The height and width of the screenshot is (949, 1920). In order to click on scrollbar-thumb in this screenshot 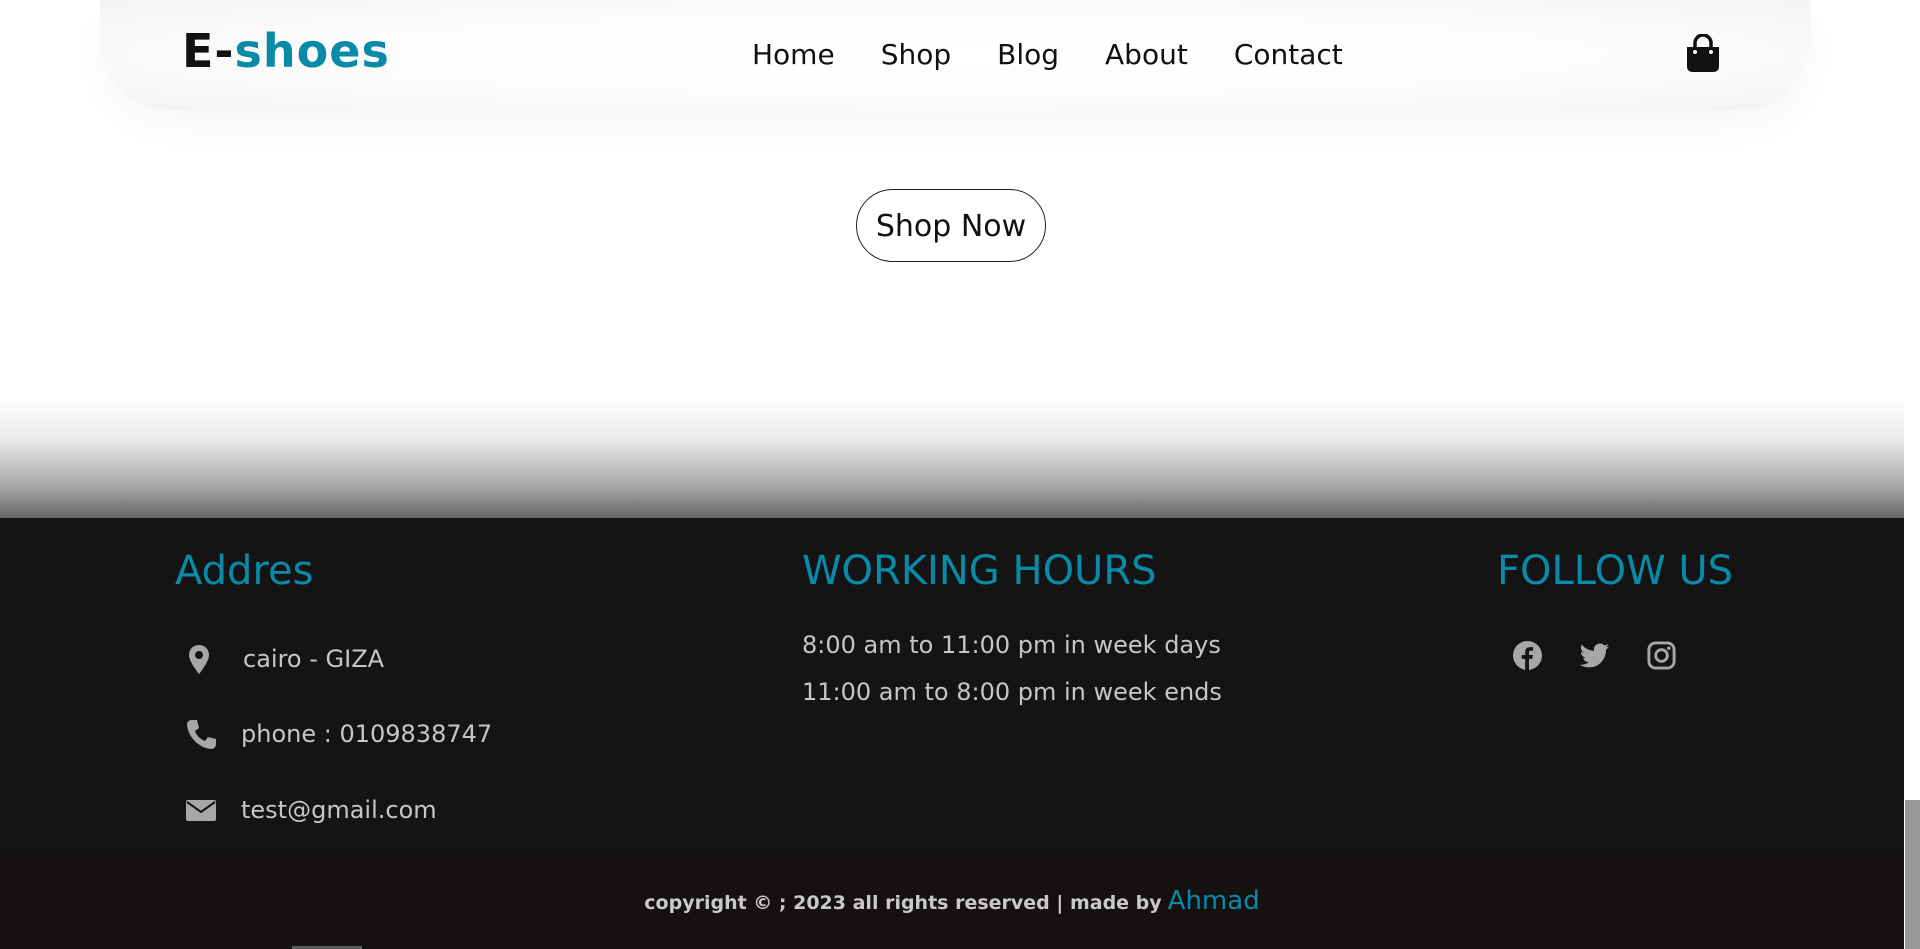, I will do `click(1912, 874)`.